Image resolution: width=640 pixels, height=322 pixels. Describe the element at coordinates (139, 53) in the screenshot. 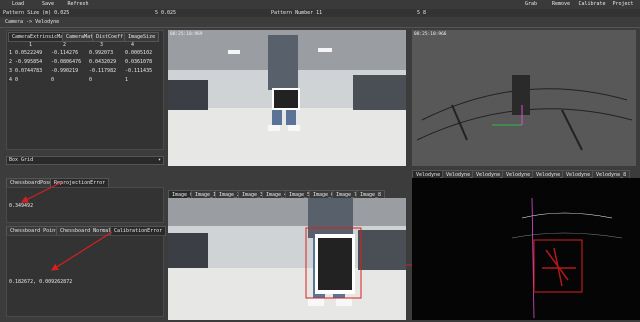

I see `table-cell: 0.0005102` at that location.